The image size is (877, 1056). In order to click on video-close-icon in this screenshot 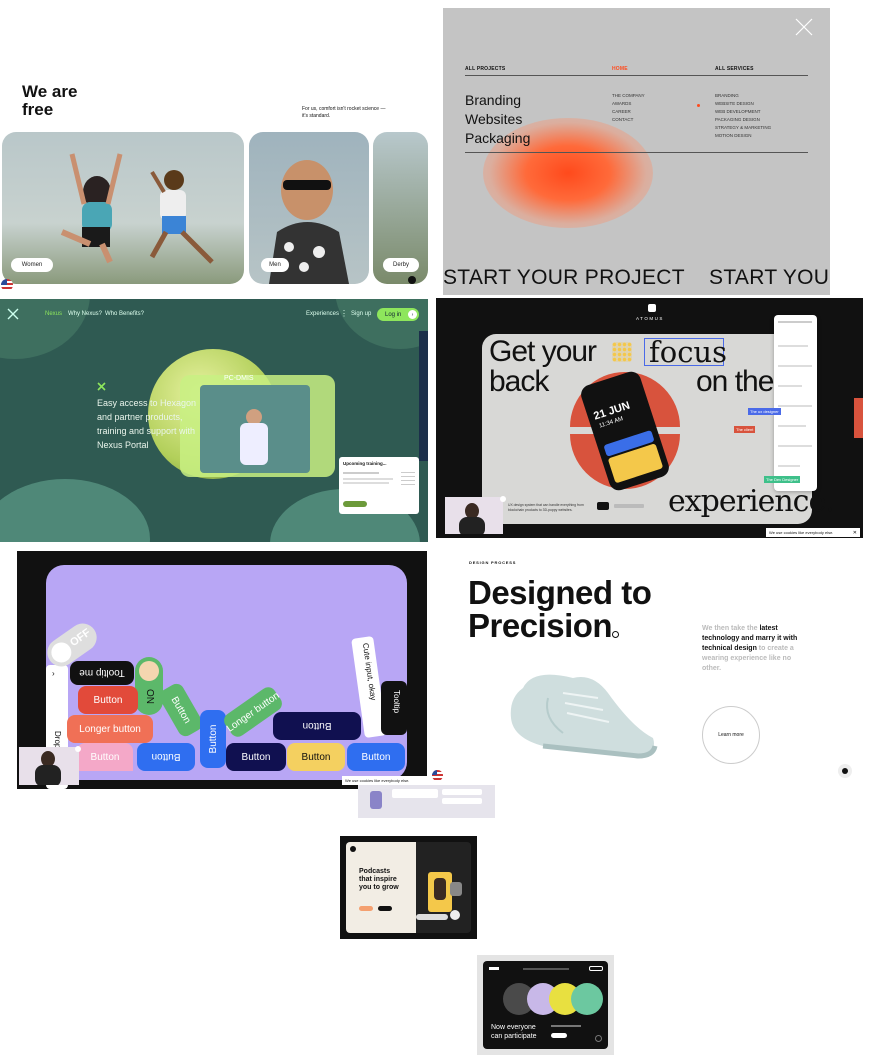, I will do `click(503, 499)`.